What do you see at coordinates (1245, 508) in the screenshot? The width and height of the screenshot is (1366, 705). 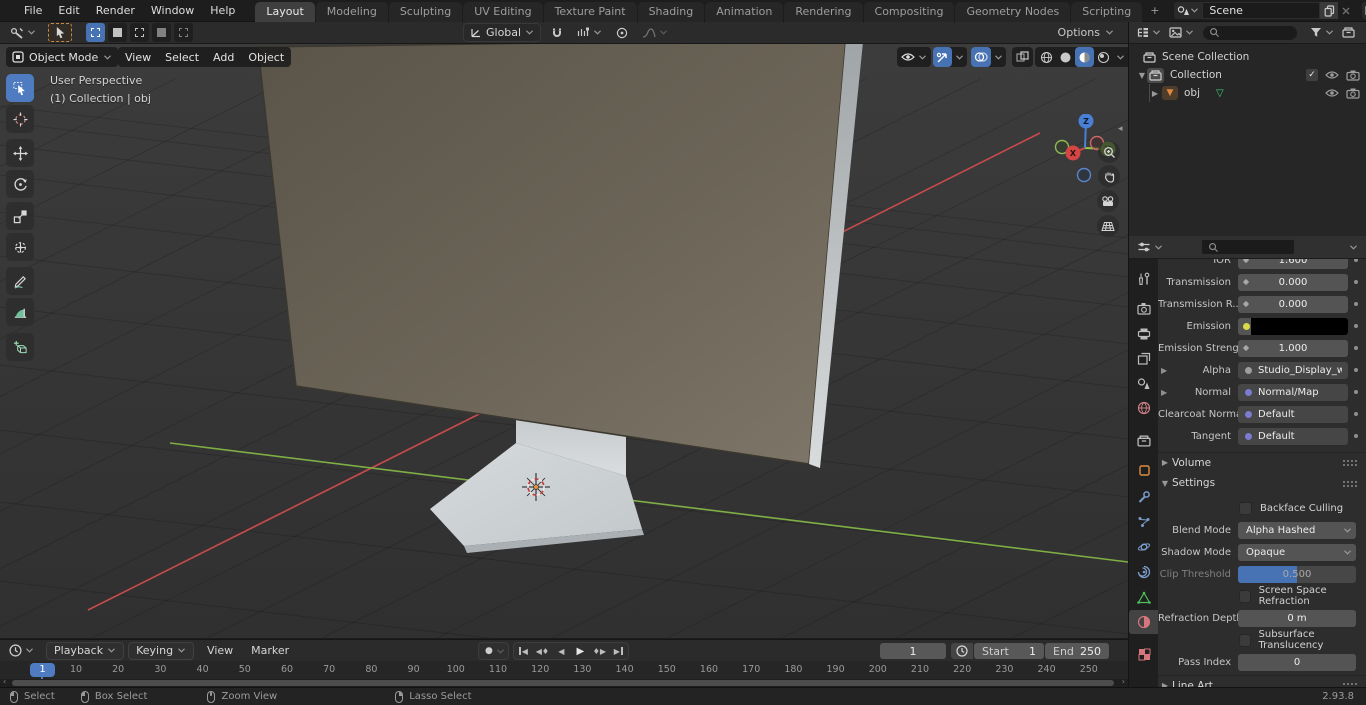 I see `backface-culling-checkbox` at bounding box center [1245, 508].